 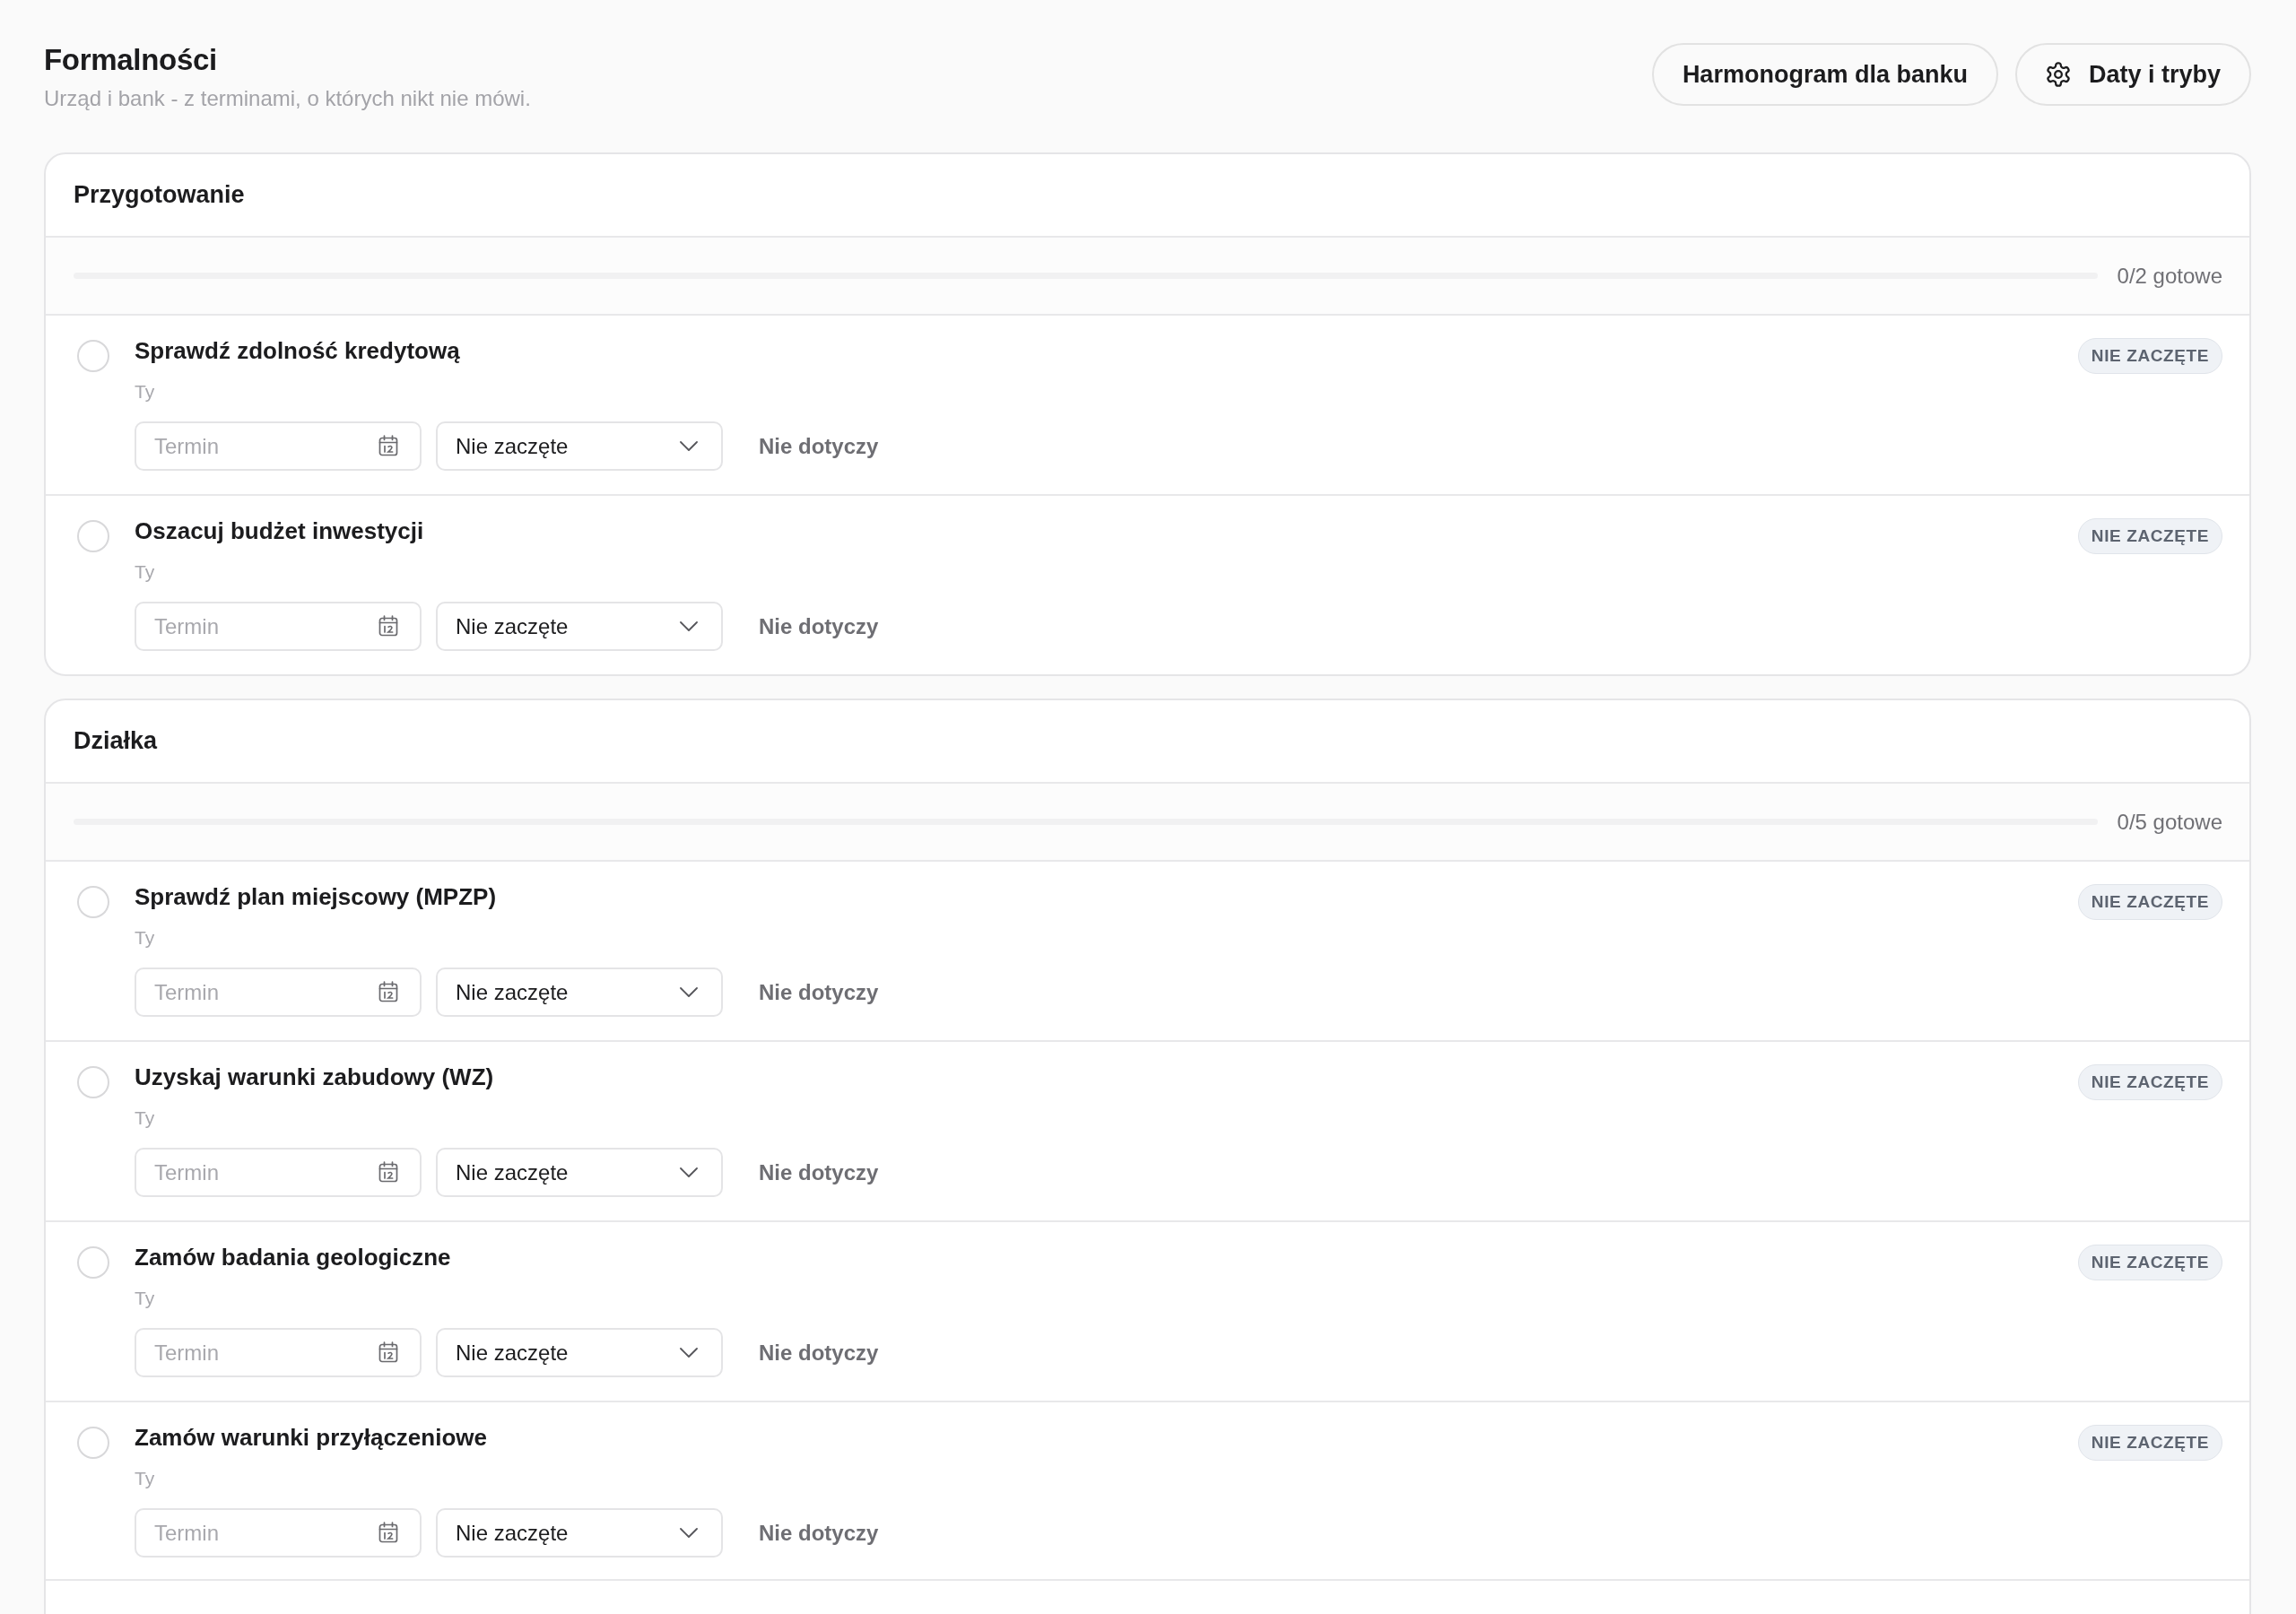 What do you see at coordinates (280, 530) in the screenshot?
I see `task-title: Oszacuj budżet inwestycji` at bounding box center [280, 530].